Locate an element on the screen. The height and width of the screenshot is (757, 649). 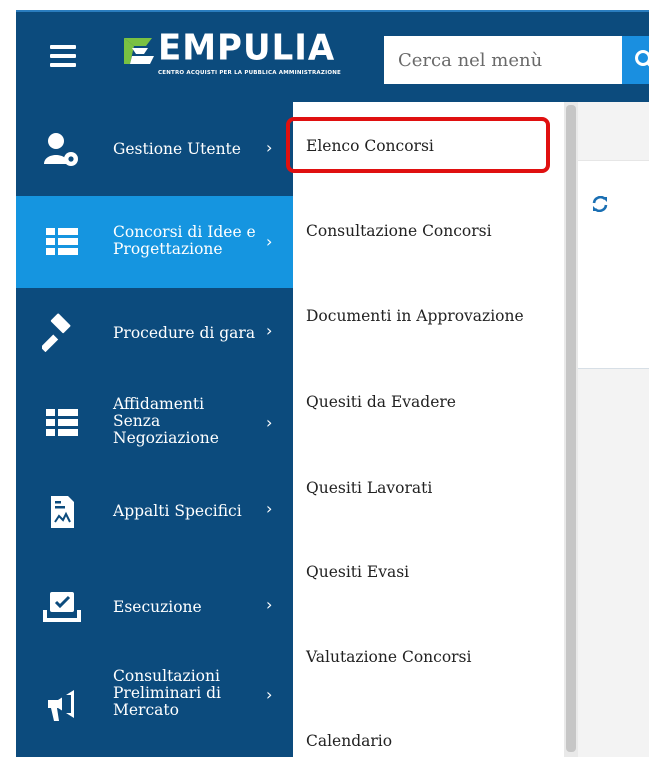
megaphone-icon is located at coordinates (61, 705).